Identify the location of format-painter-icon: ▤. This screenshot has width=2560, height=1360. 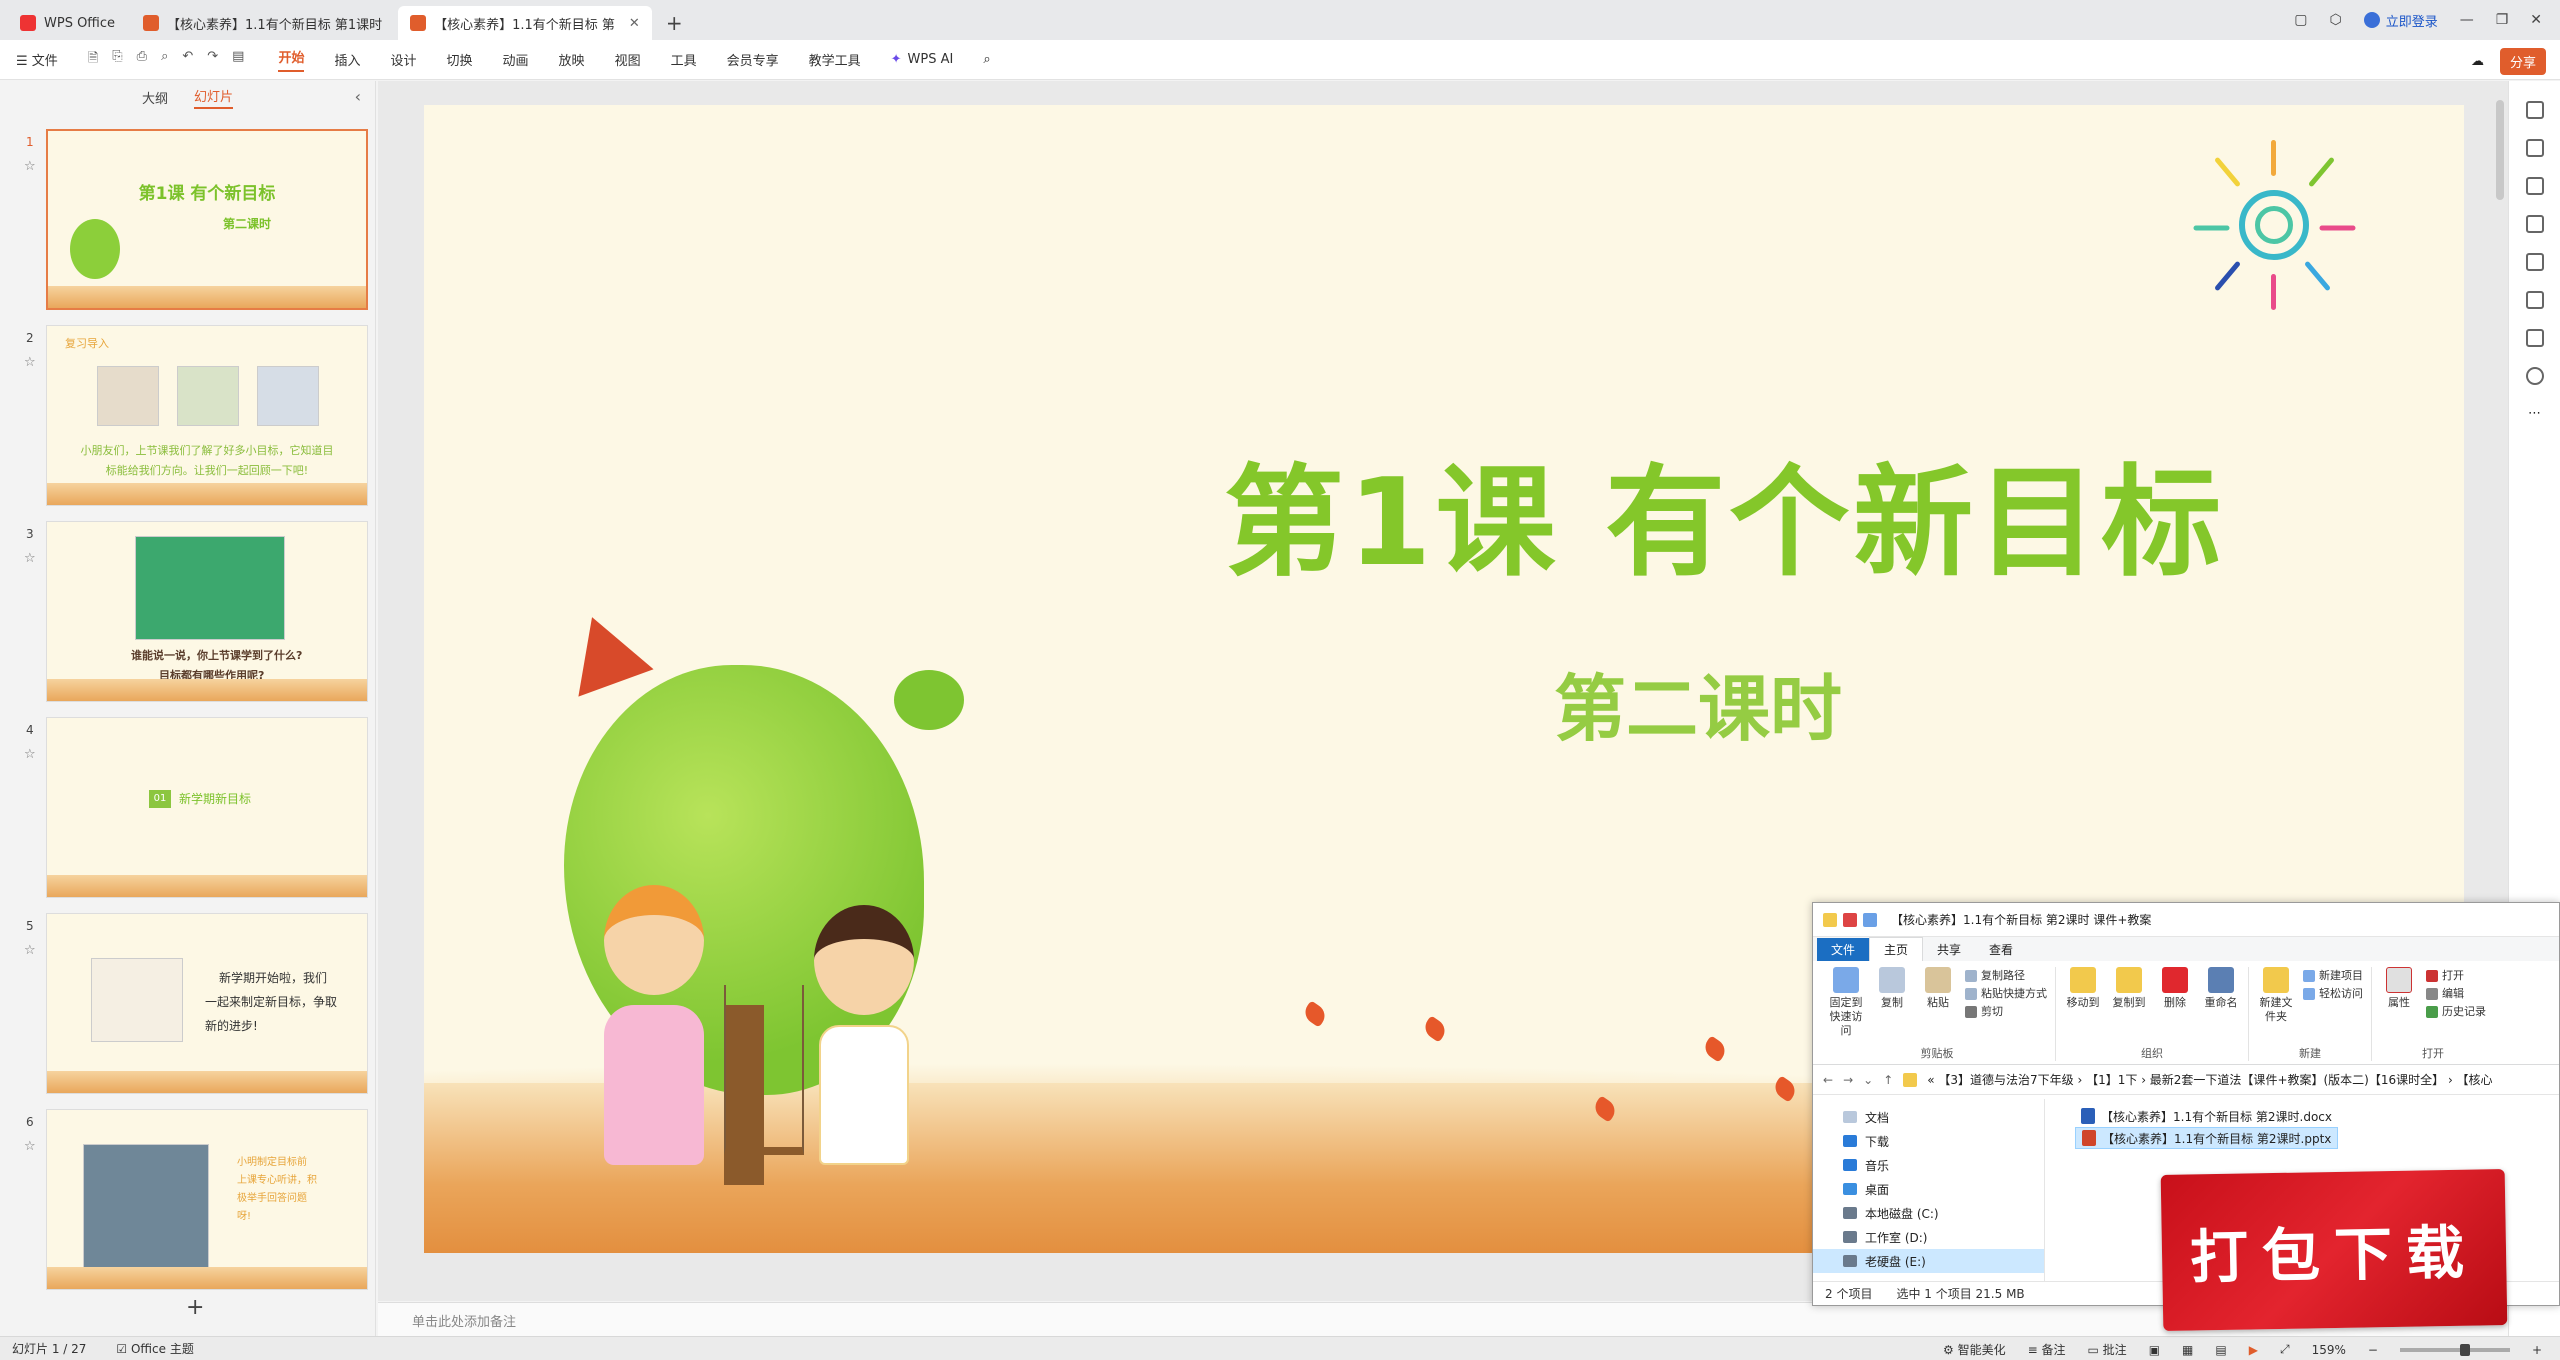
(238, 60).